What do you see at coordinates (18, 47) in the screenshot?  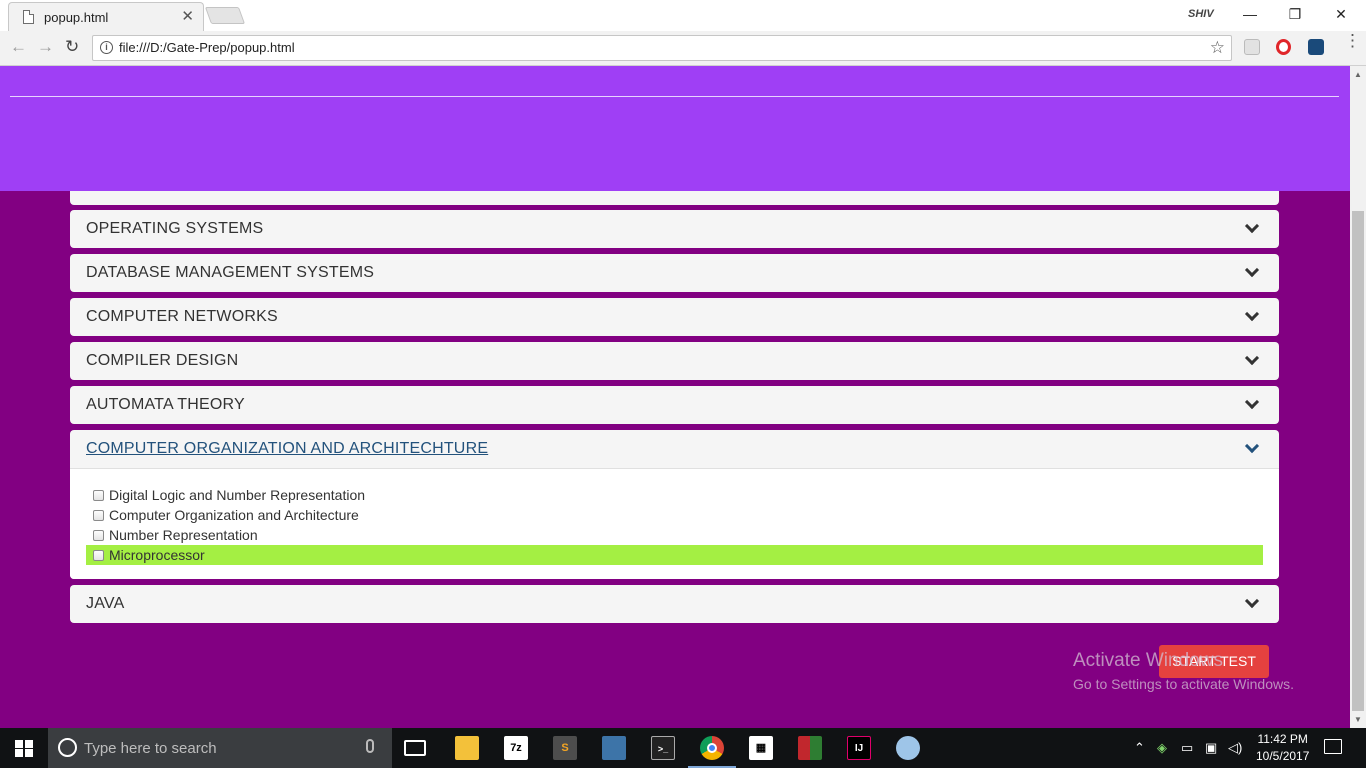 I see `back-button: ←` at bounding box center [18, 47].